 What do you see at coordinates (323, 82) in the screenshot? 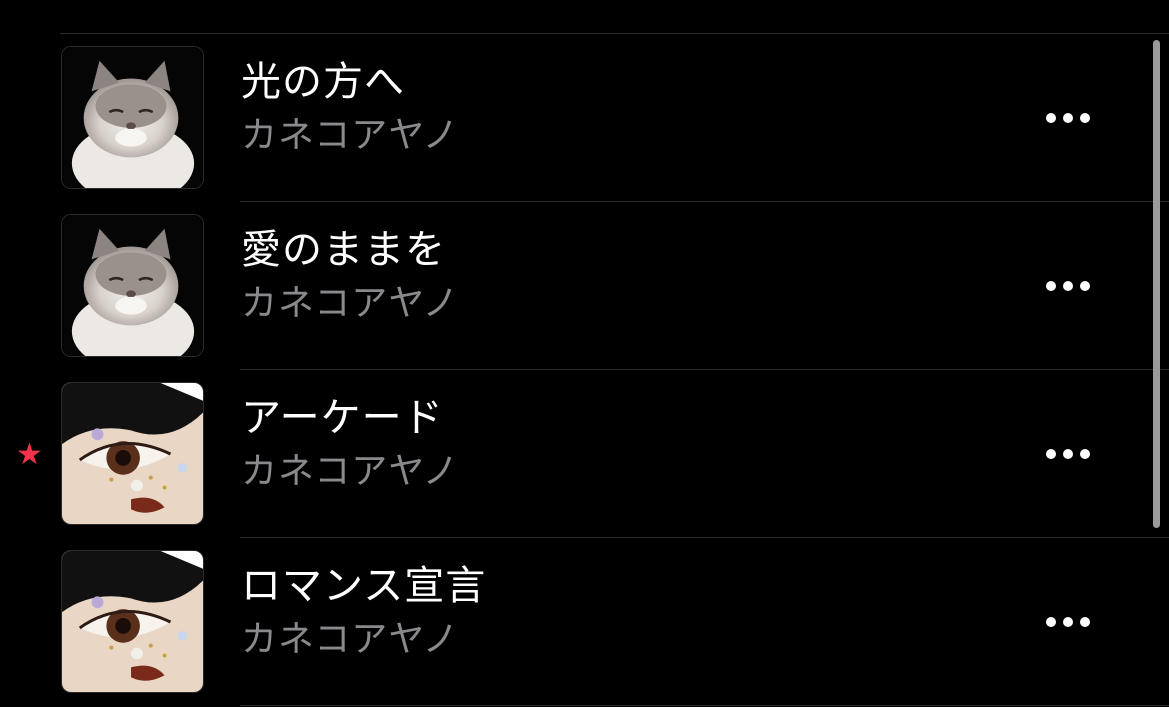
I see `song-title: 光の方へ` at bounding box center [323, 82].